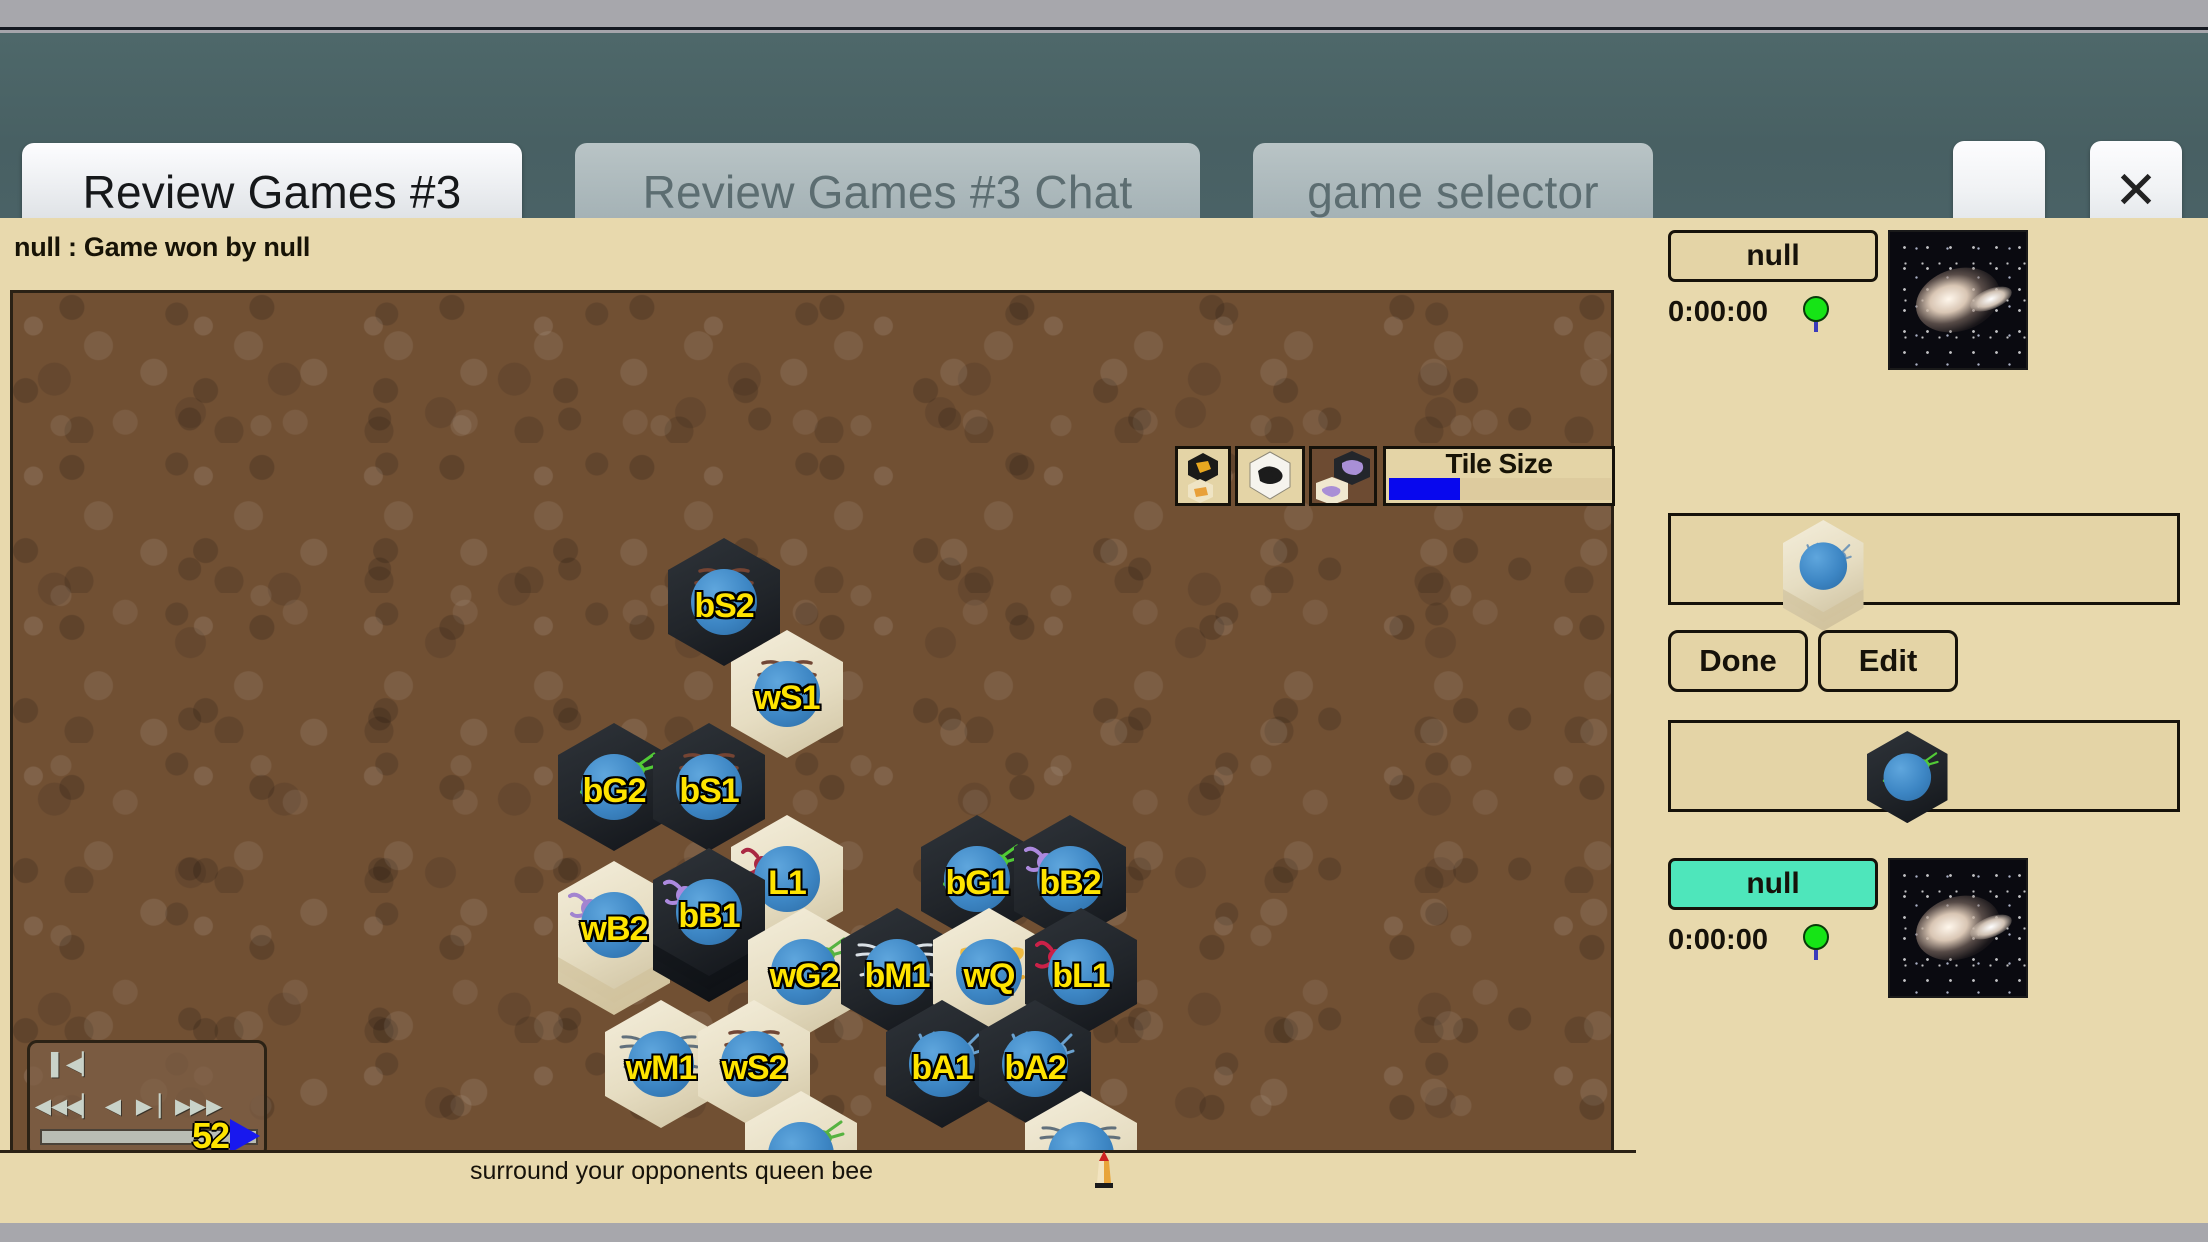 The height and width of the screenshot is (1242, 2208). I want to click on tab-label: Review Games #3, so click(272, 192).